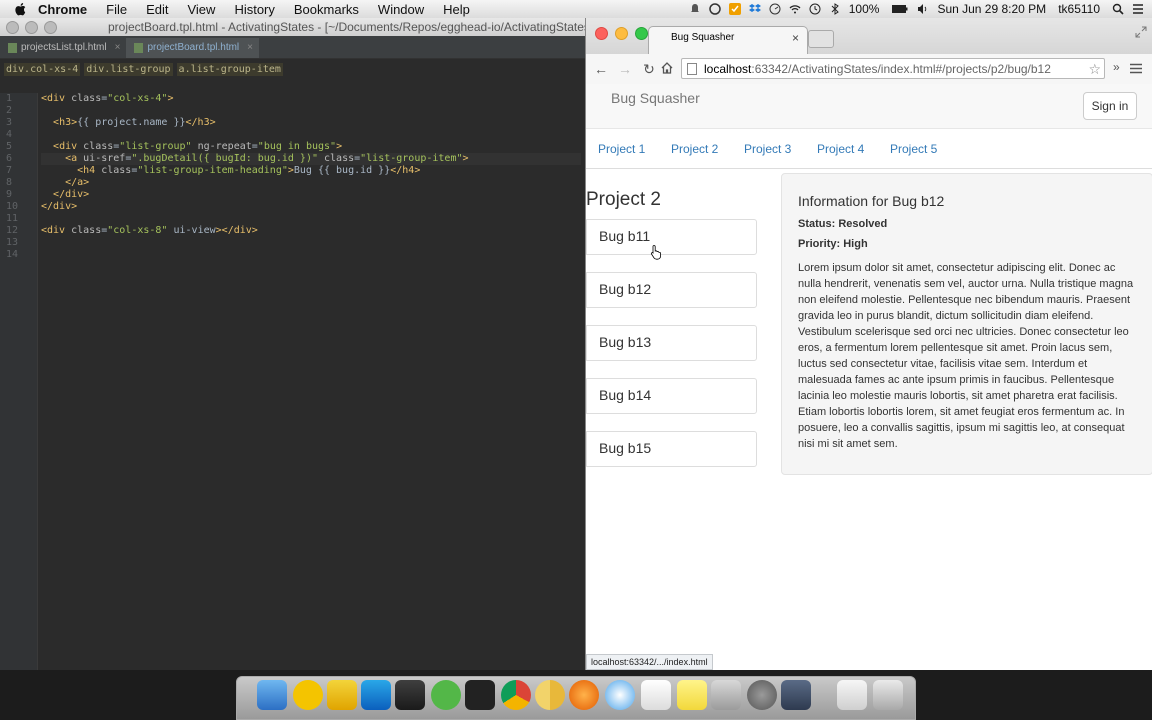  What do you see at coordinates (1136, 68) in the screenshot?
I see `hamburger-menu-icon` at bounding box center [1136, 68].